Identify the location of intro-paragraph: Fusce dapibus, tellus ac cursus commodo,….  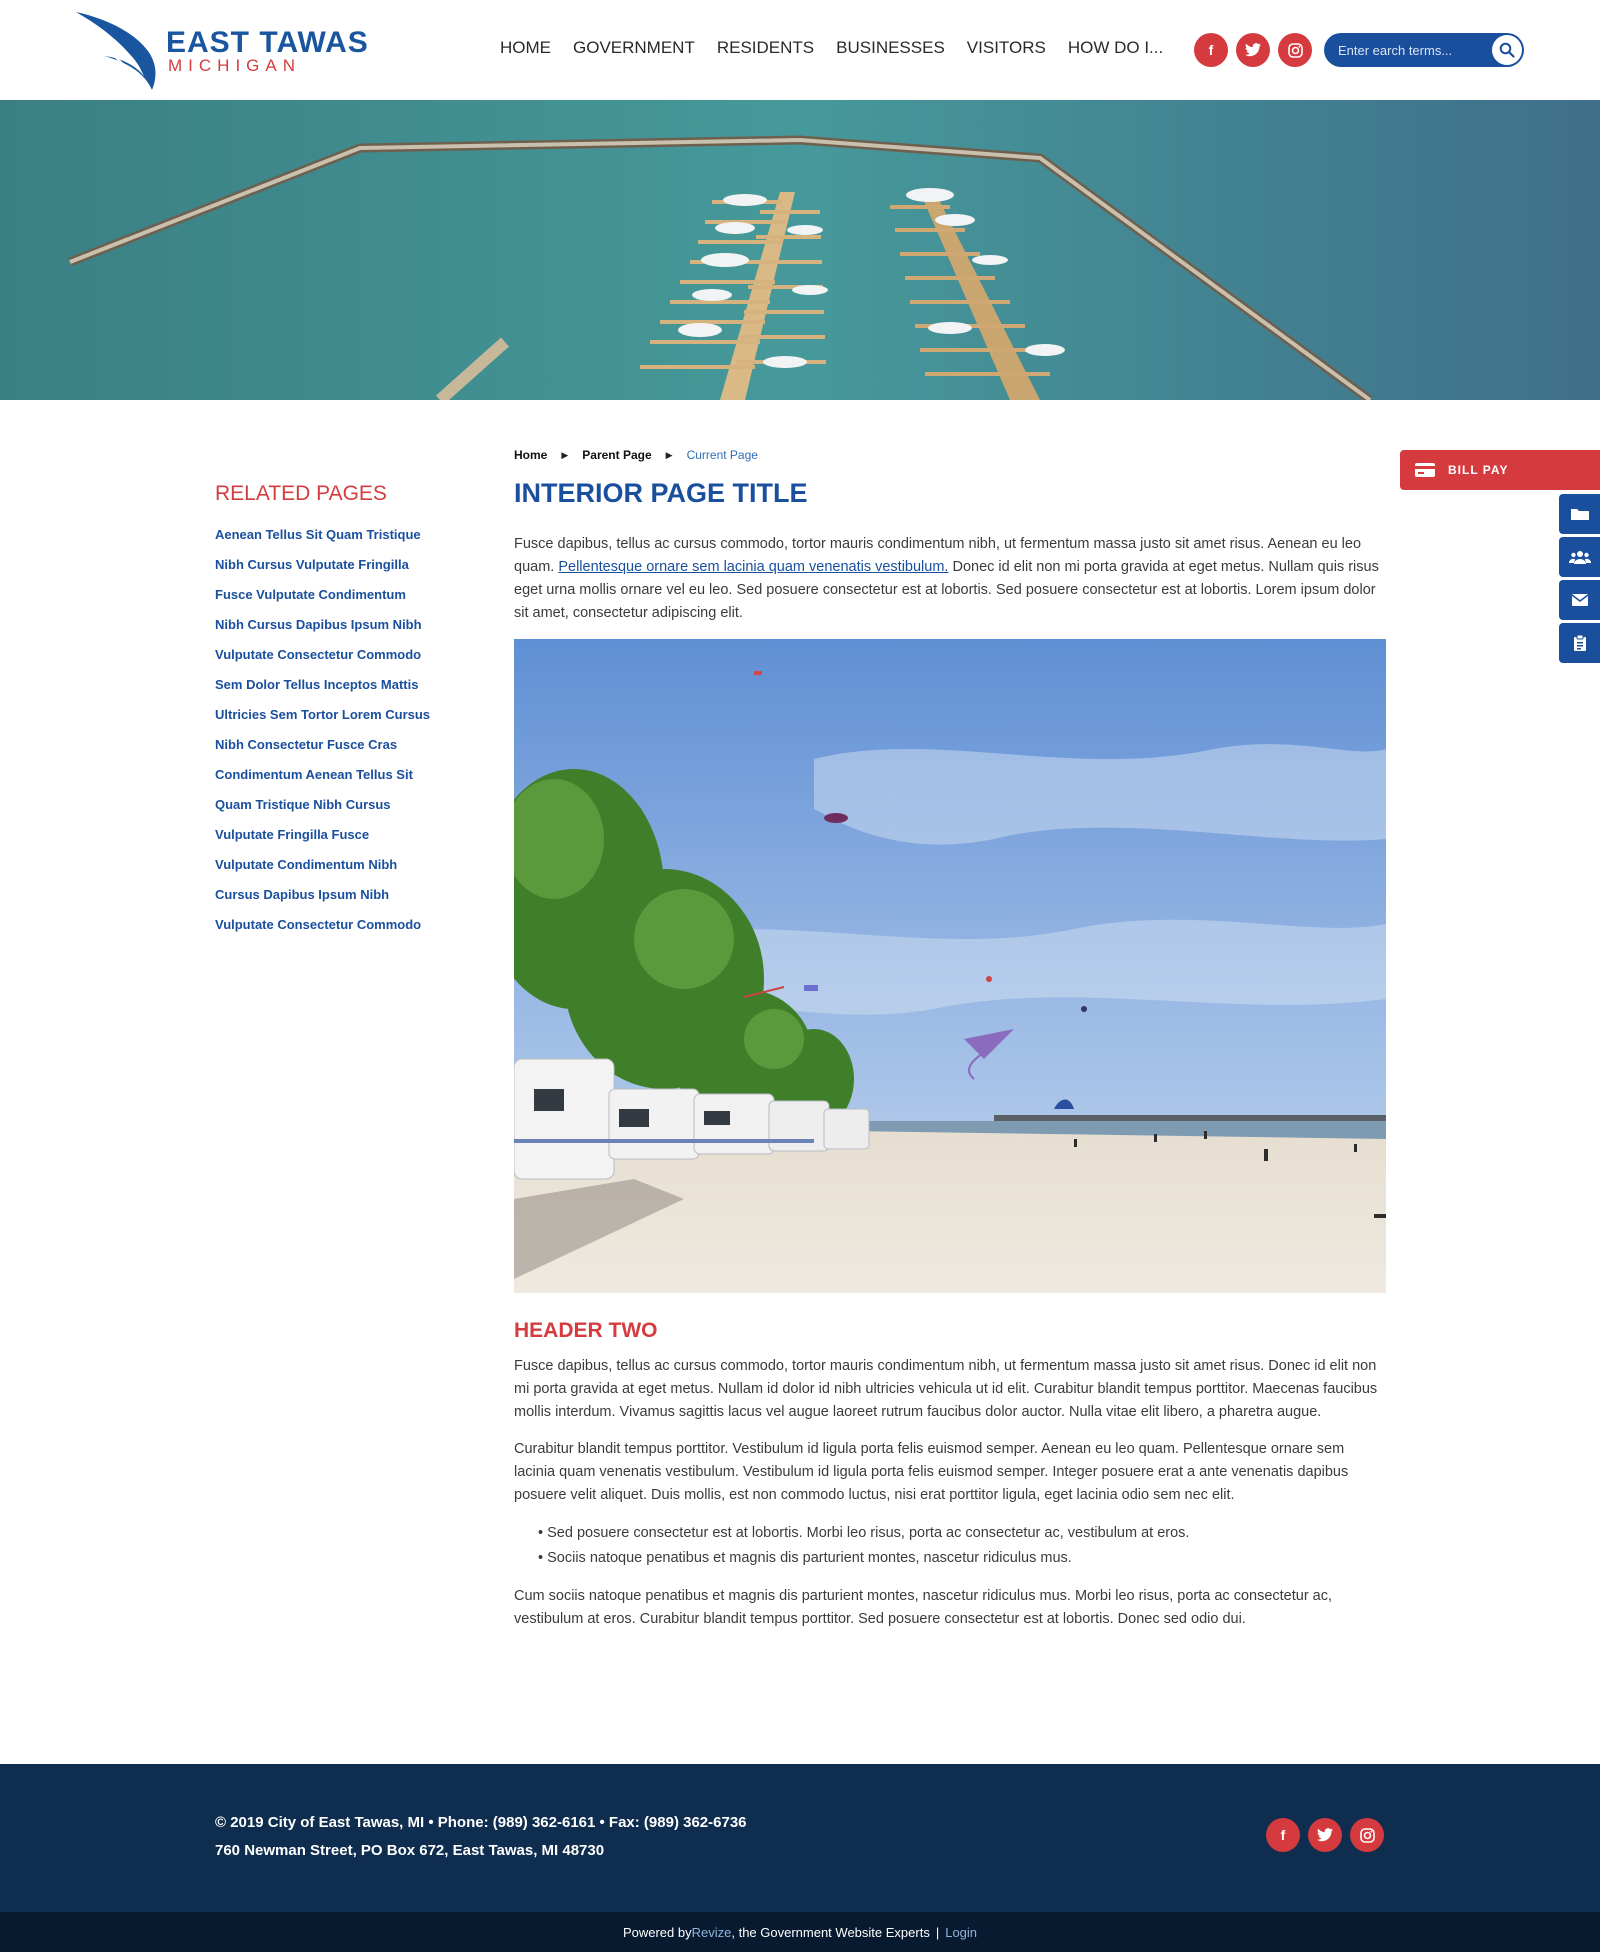
(950, 579).